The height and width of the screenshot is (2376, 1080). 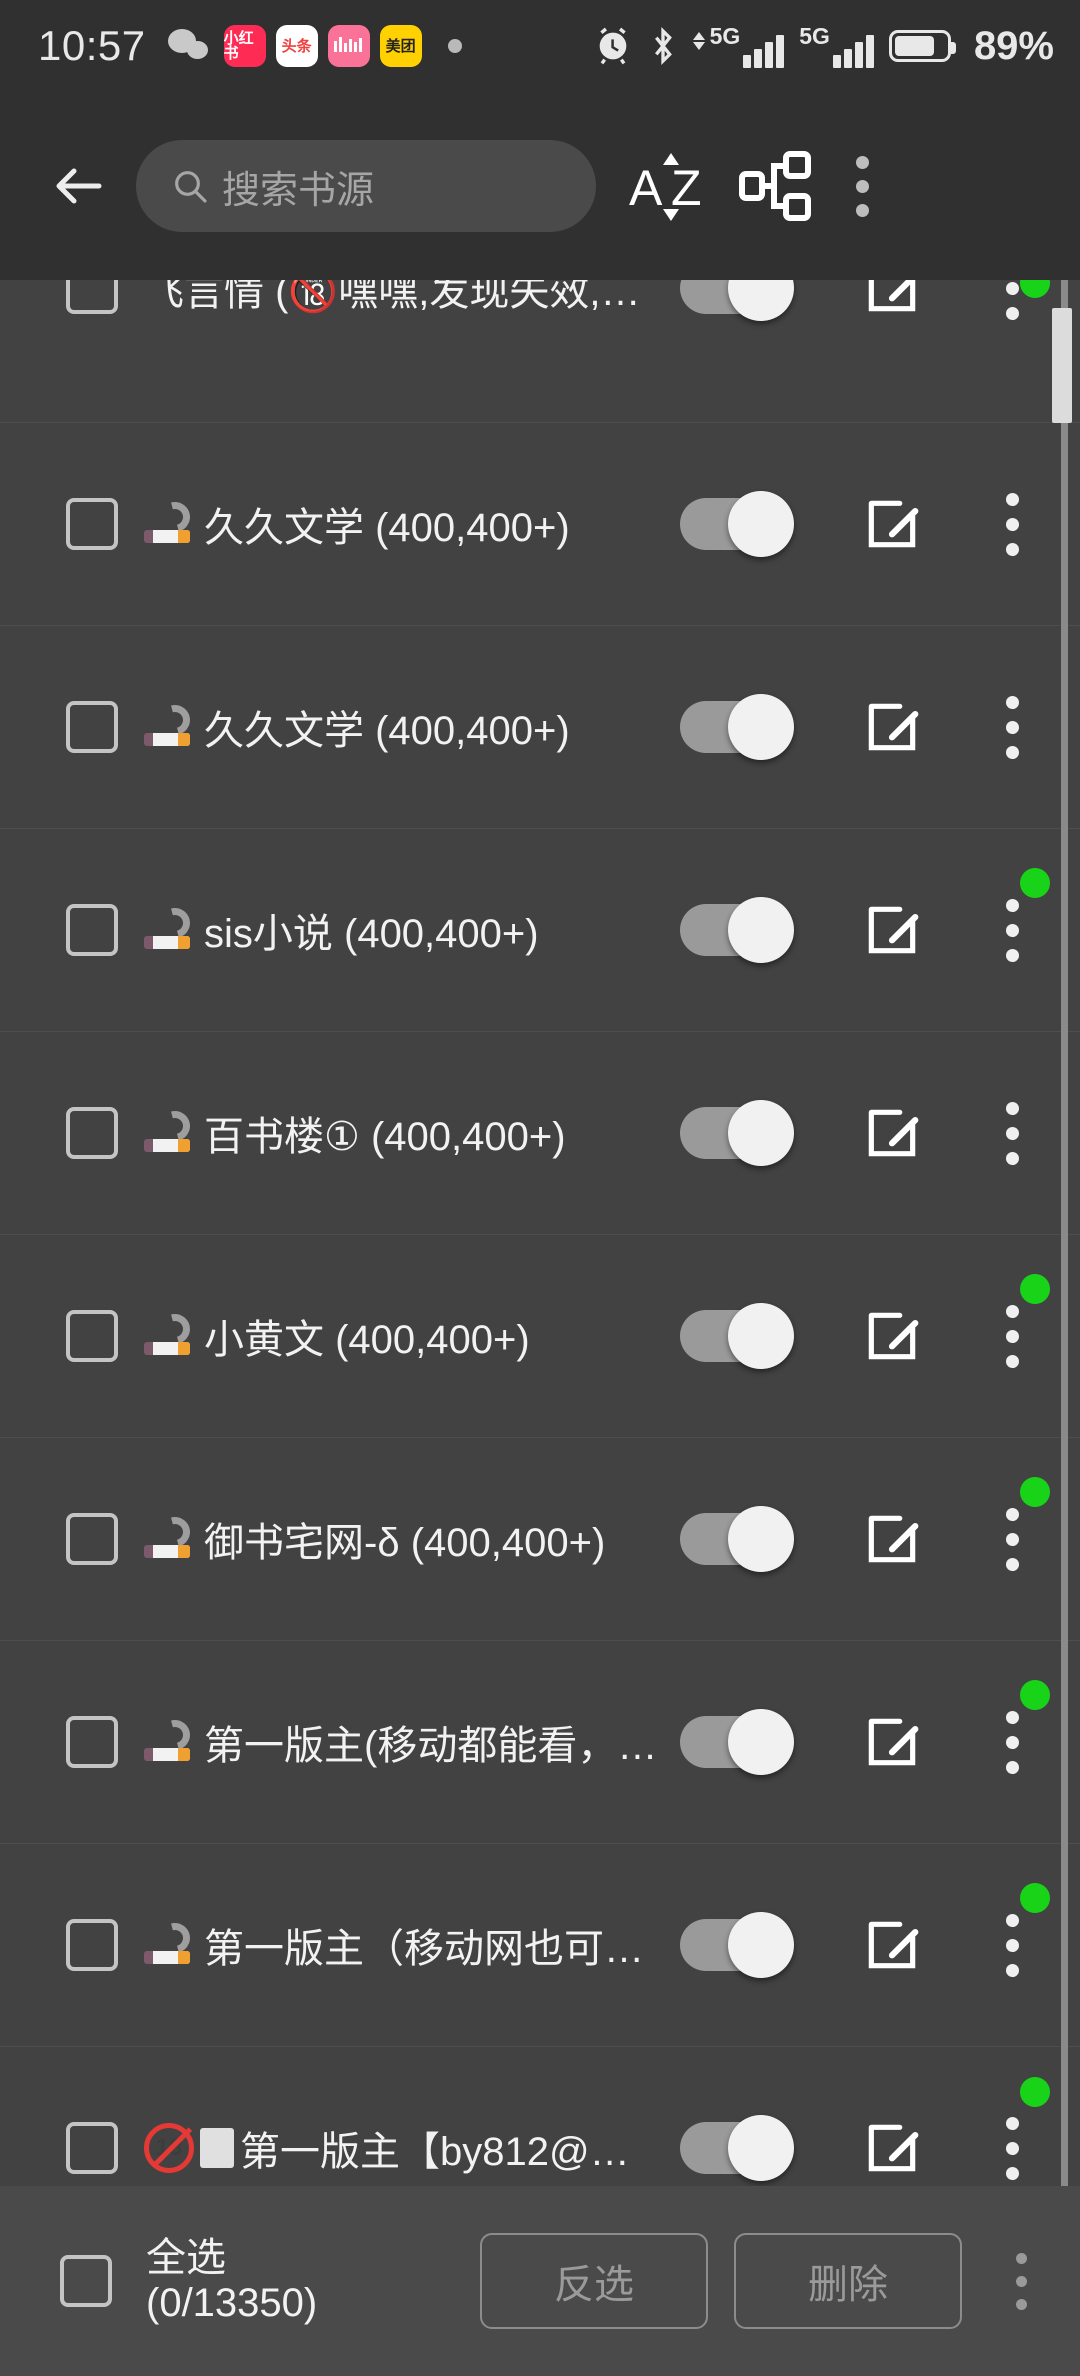 What do you see at coordinates (169, 2148) in the screenshot?
I see `no-18-icon: 18` at bounding box center [169, 2148].